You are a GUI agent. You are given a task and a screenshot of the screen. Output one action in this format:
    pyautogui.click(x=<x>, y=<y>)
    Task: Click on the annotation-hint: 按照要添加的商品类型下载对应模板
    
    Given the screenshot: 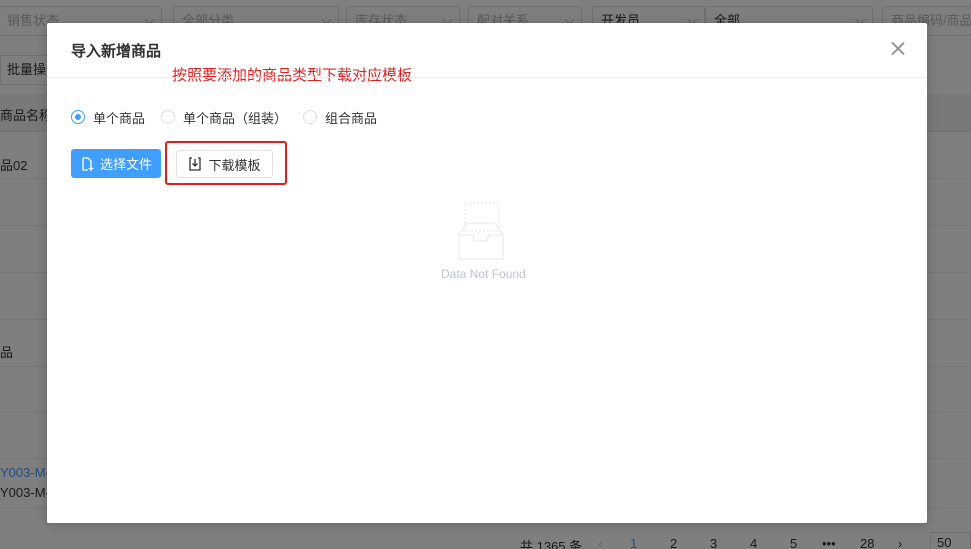 What is the action you would take?
    pyautogui.click(x=292, y=75)
    